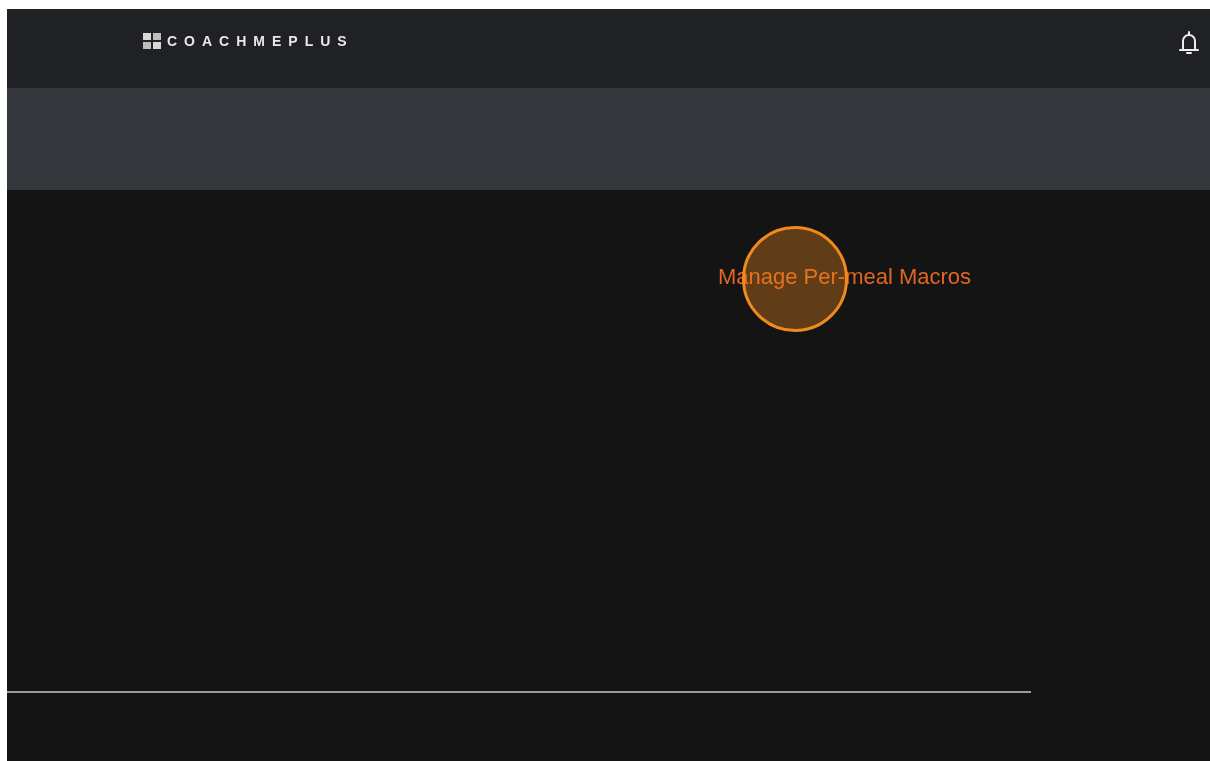 The image size is (1210, 761). I want to click on logo-text: COACHMEPLUS, so click(260, 41).